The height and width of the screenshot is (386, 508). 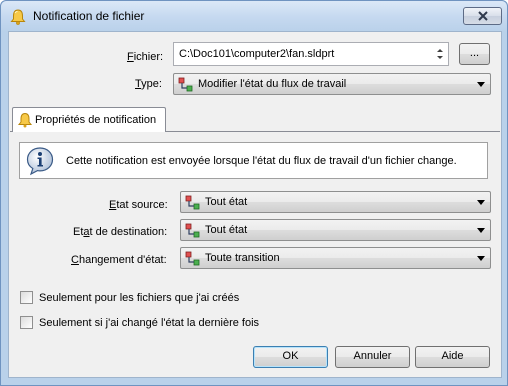 I want to click on file-path-spinner, so click(x=440, y=54).